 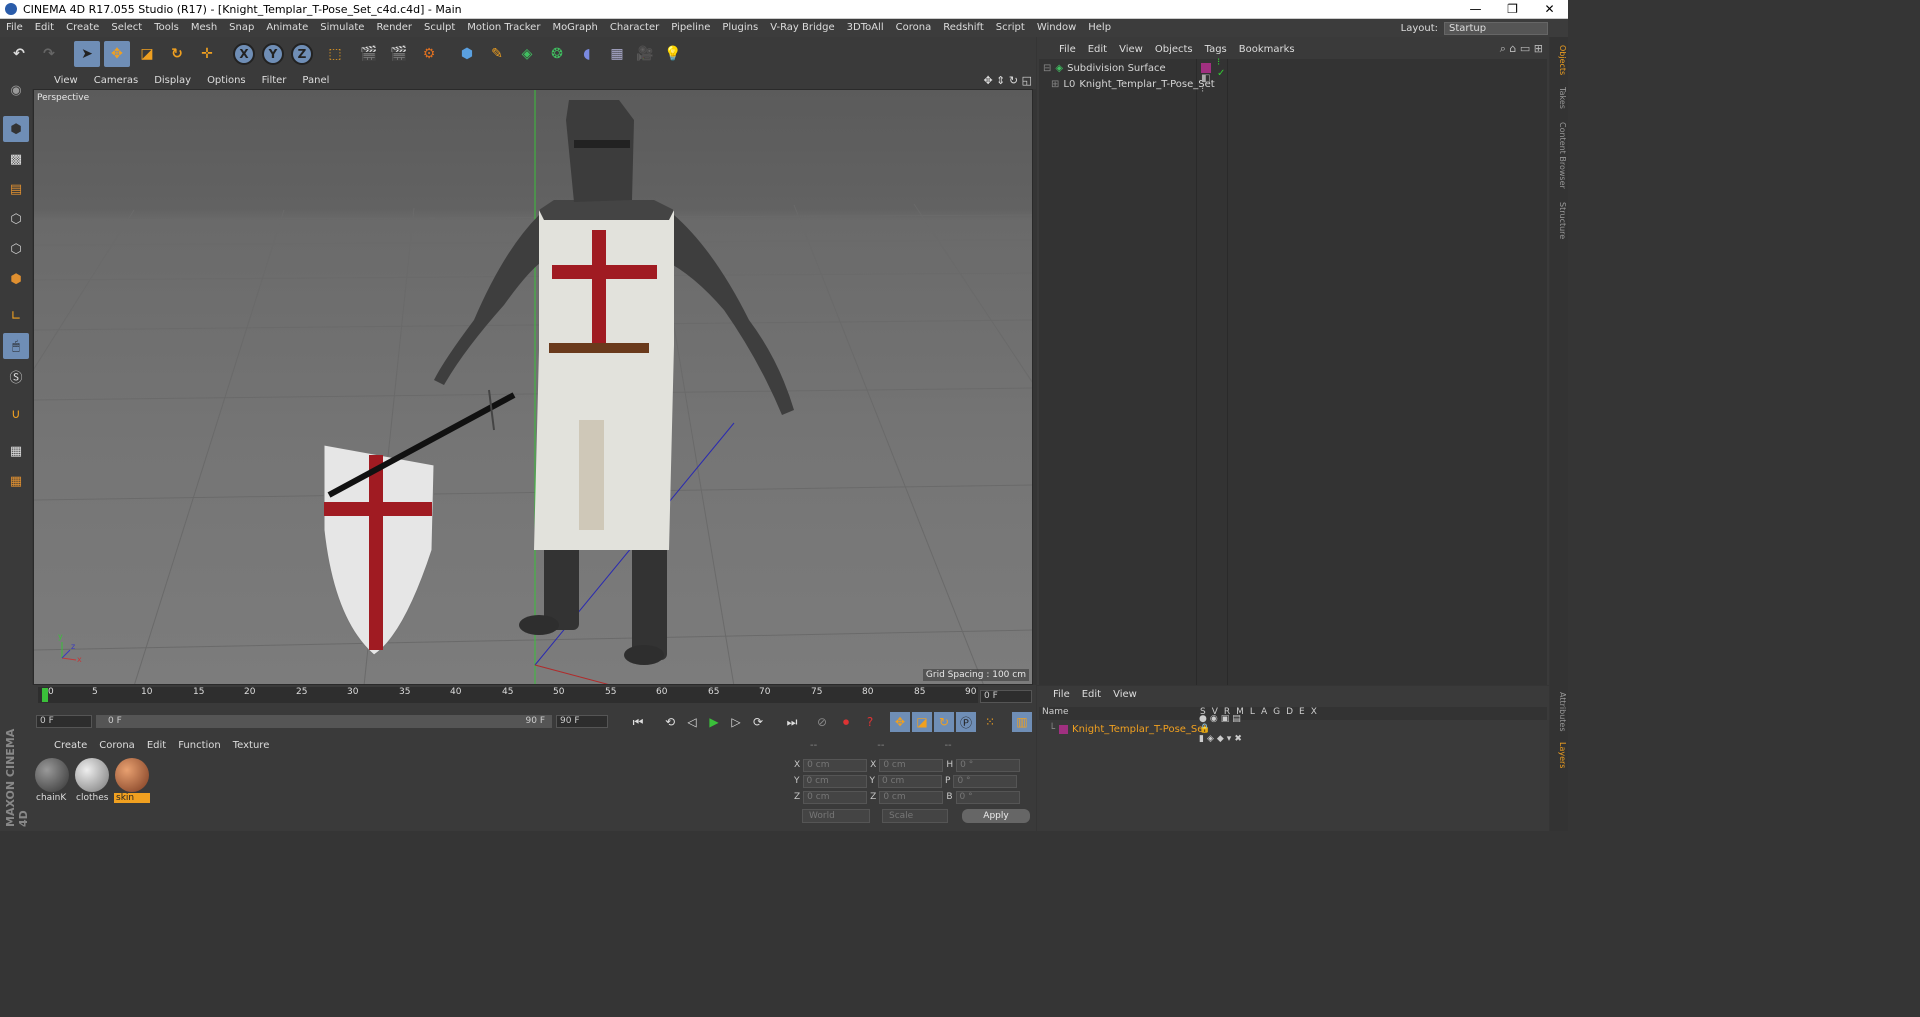 I want to click on key-position-icon: ✥, so click(x=900, y=722).